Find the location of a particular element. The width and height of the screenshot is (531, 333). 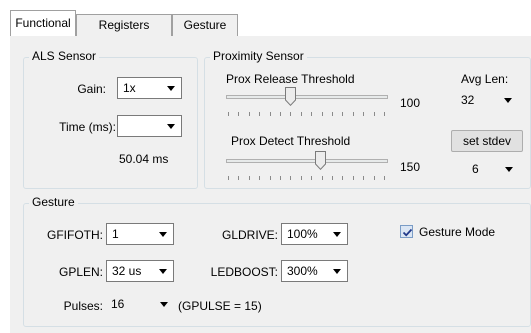

gldrive-value: 100% is located at coordinates (302, 234).